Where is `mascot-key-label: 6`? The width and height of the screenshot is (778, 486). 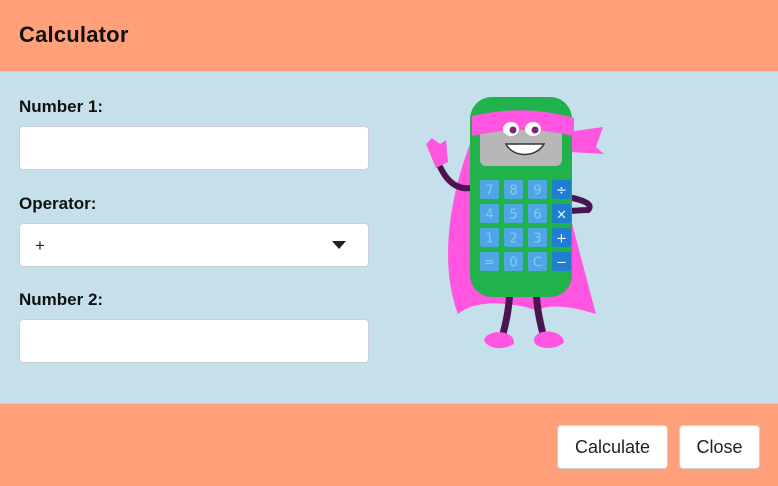
mascot-key-label: 6 is located at coordinates (537, 215).